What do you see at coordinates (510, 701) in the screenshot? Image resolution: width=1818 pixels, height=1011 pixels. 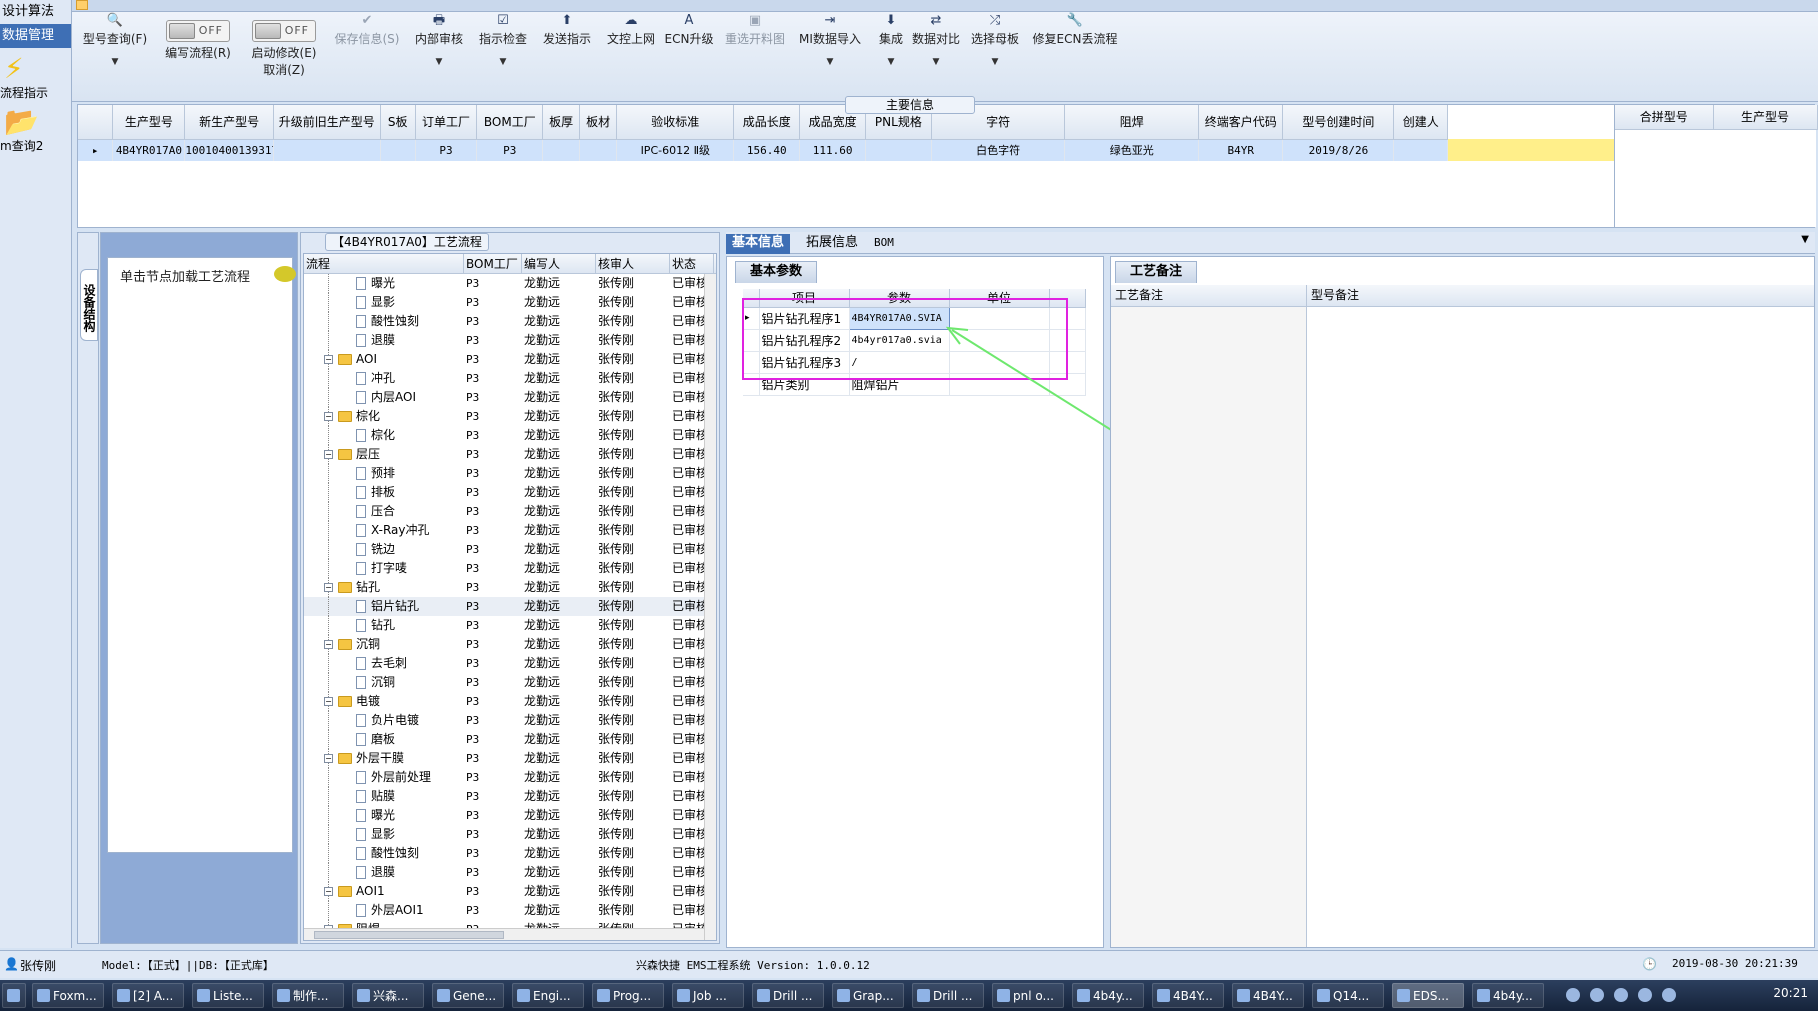 I see `flow-row: − 电镀 P3 龙勤远 张传刚 已审核` at bounding box center [510, 701].